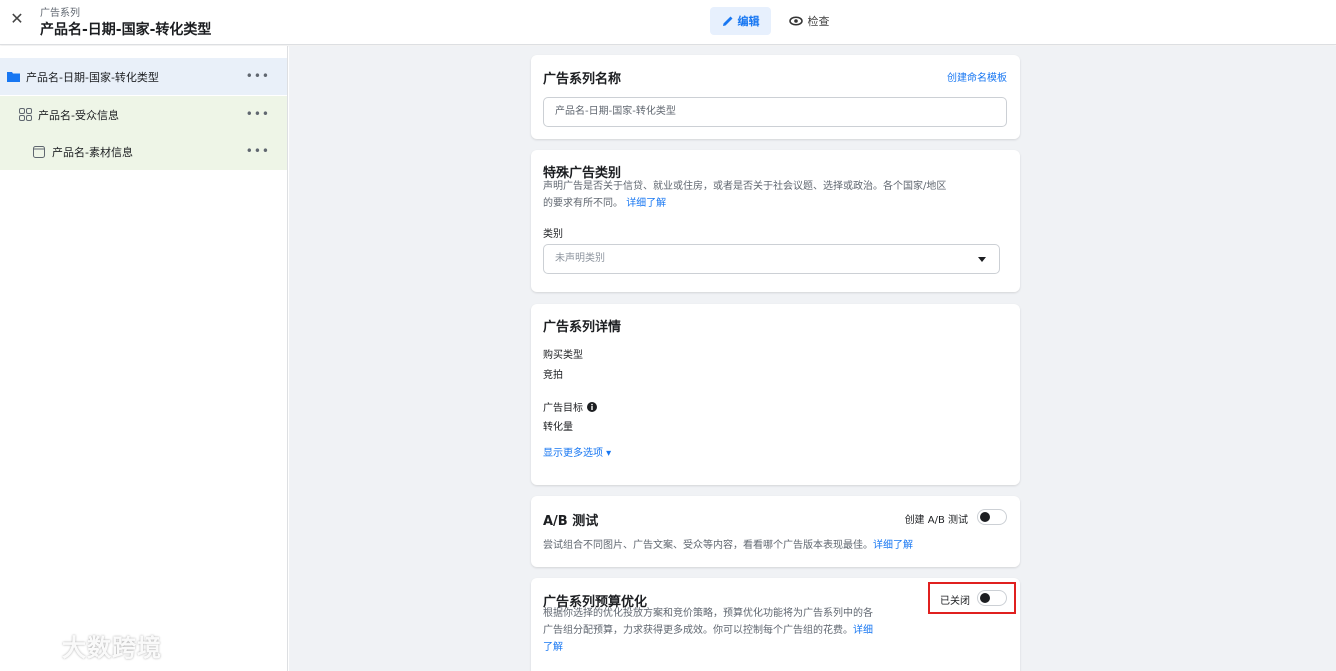  I want to click on sidebar-item-label: 产品名-日期-国家-转化类型, so click(92, 77).